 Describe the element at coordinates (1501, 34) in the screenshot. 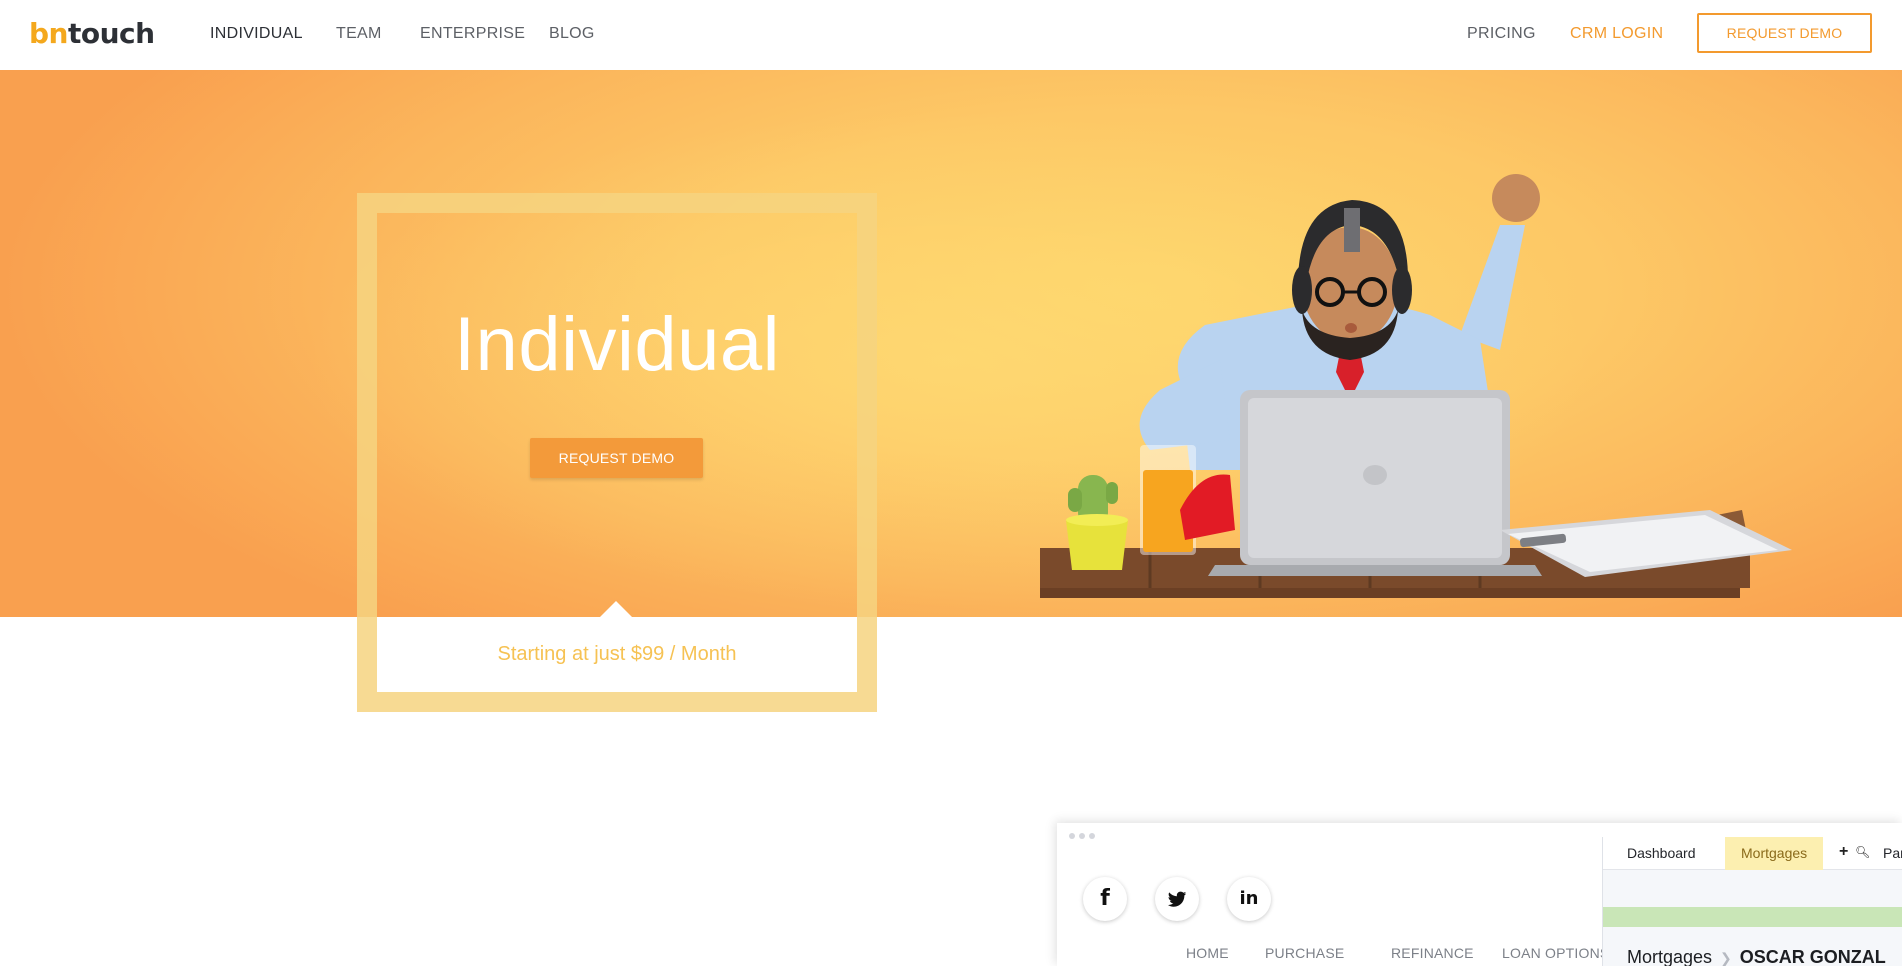

I see `nav-link-pricing: PRICING` at that location.